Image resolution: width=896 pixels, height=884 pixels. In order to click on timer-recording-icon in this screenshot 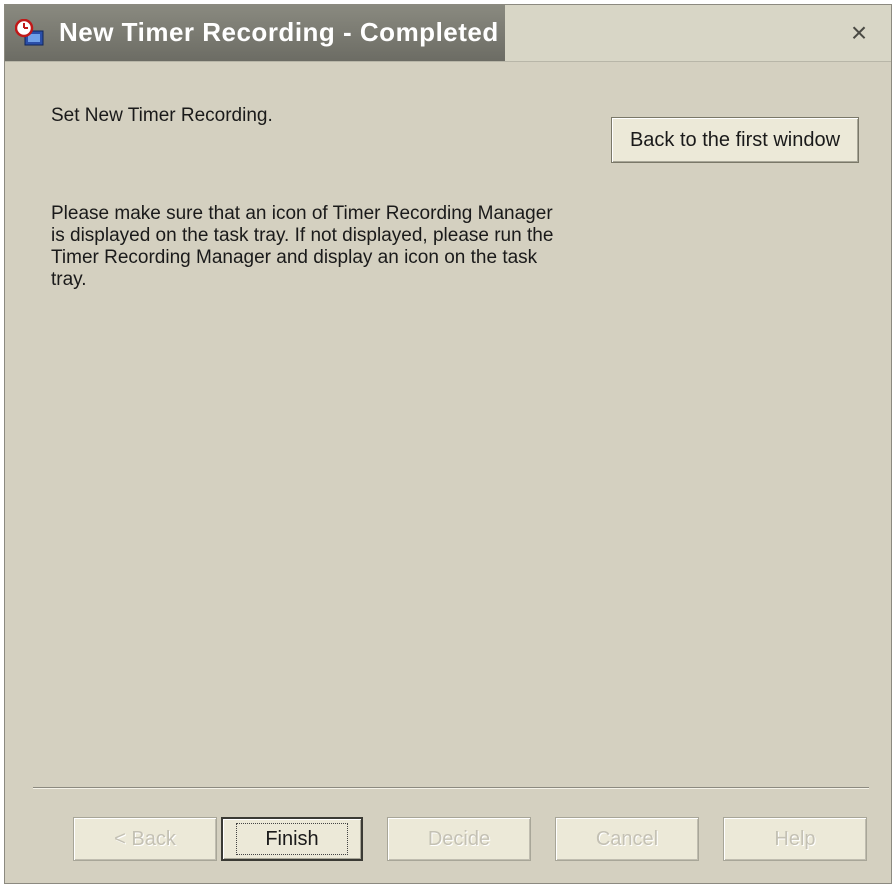, I will do `click(29, 32)`.